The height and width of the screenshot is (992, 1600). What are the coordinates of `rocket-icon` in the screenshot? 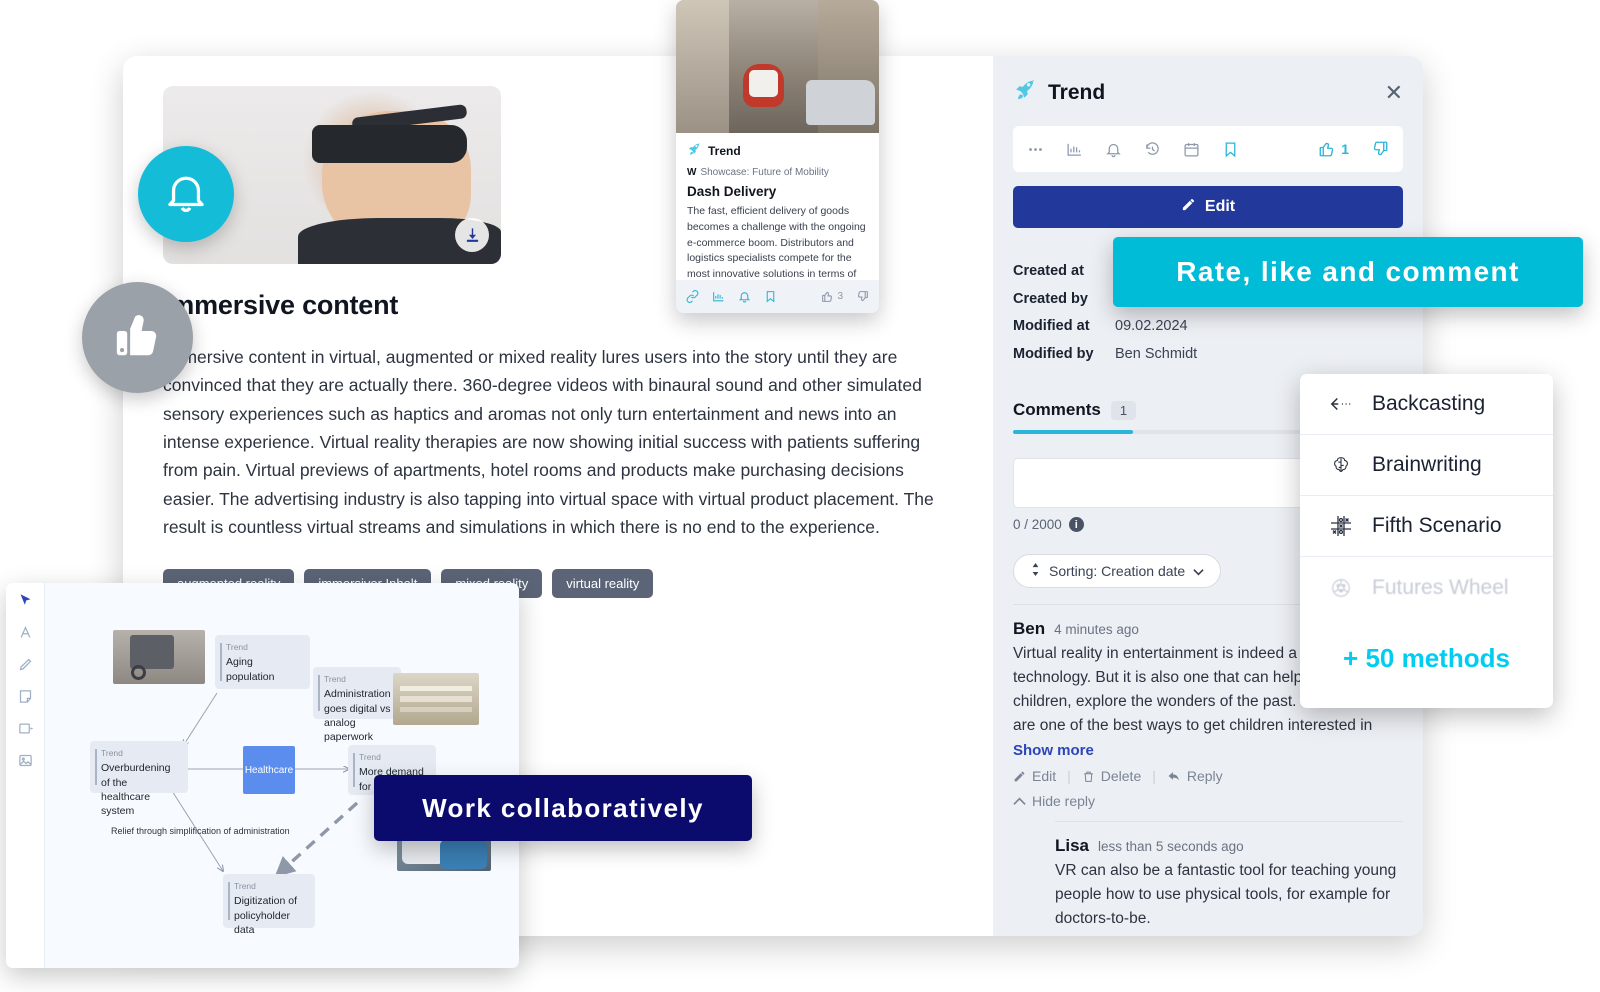 It's located at (694, 151).